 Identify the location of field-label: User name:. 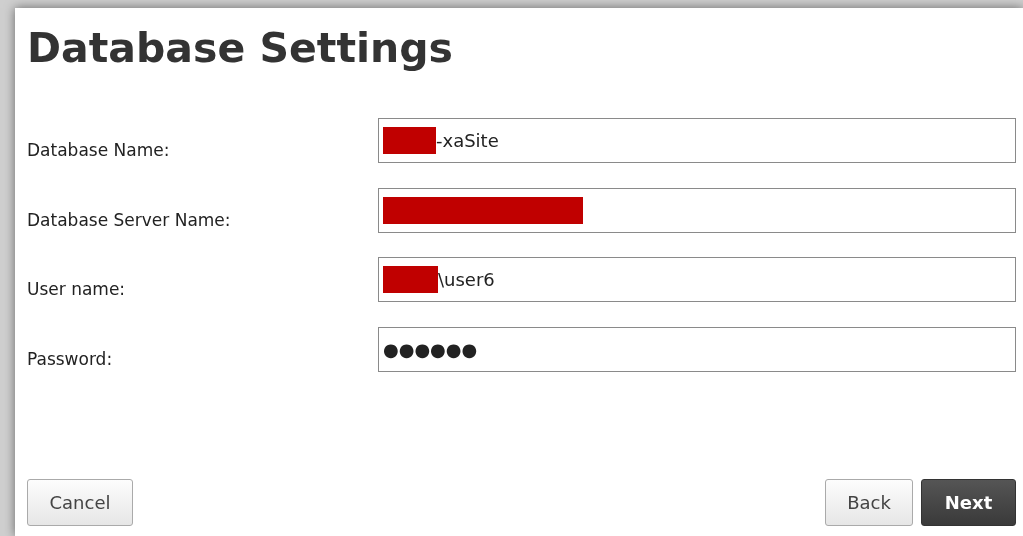
(77, 289).